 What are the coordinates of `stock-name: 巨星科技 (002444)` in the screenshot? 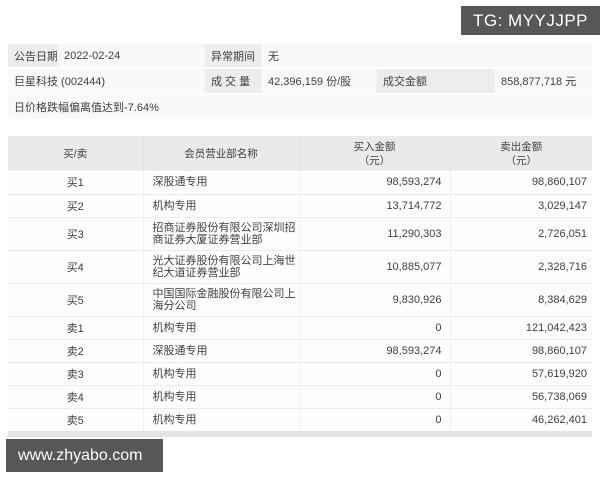 It's located at (106, 81).